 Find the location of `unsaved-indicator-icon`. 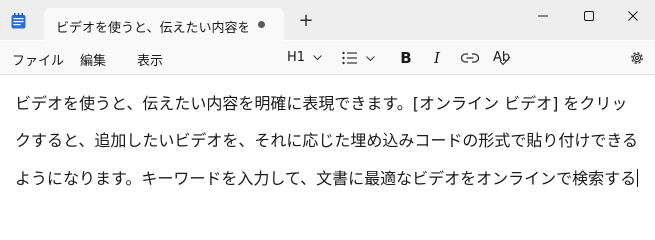

unsaved-indicator-icon is located at coordinates (261, 24).